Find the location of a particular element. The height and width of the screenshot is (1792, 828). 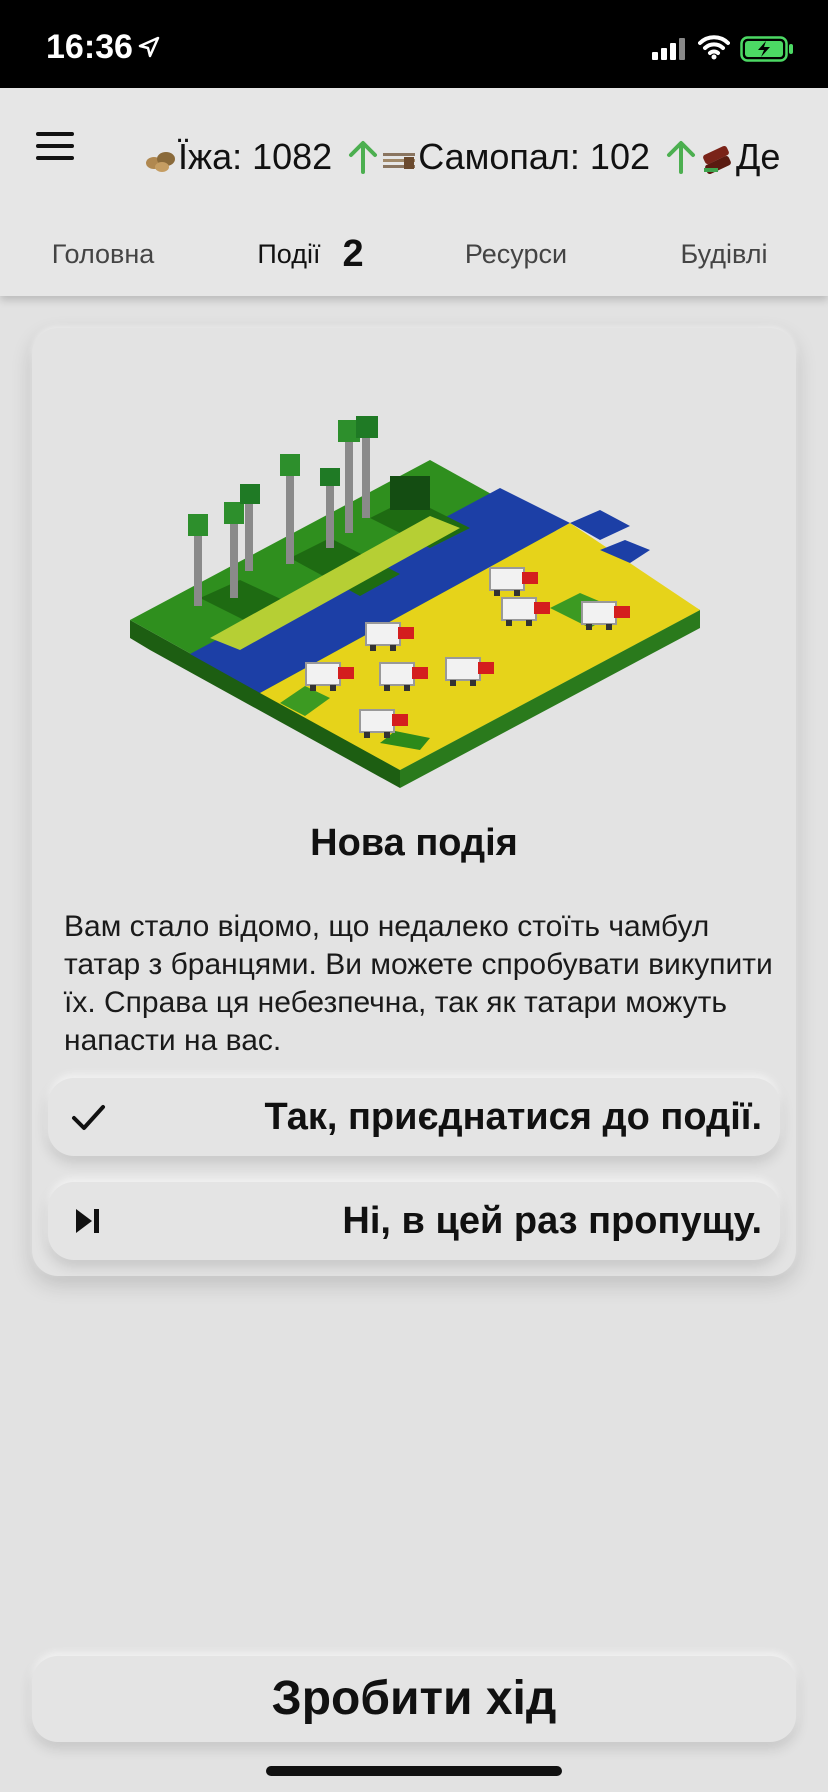

cellular-signal-icon is located at coordinates (668, 49).